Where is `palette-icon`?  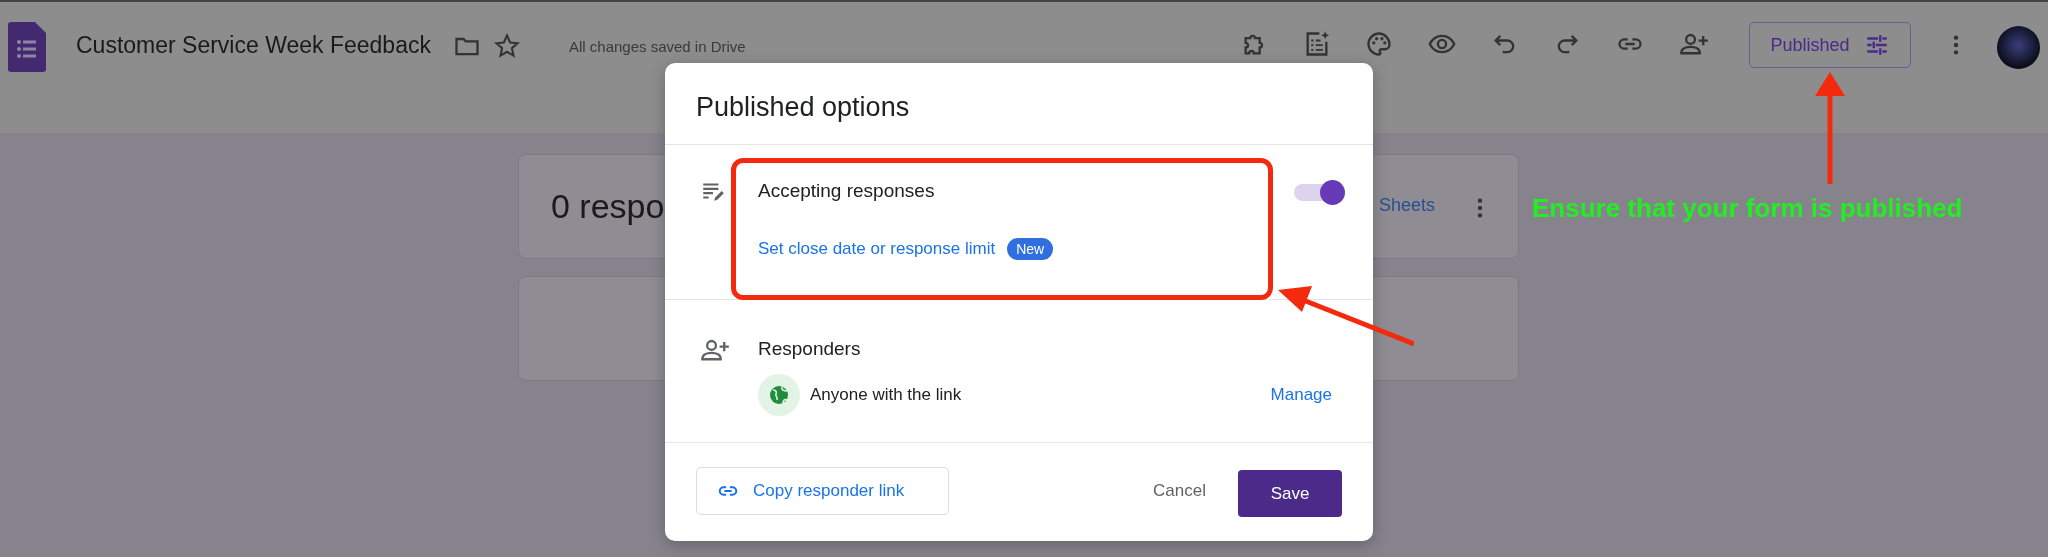
palette-icon is located at coordinates (1379, 44).